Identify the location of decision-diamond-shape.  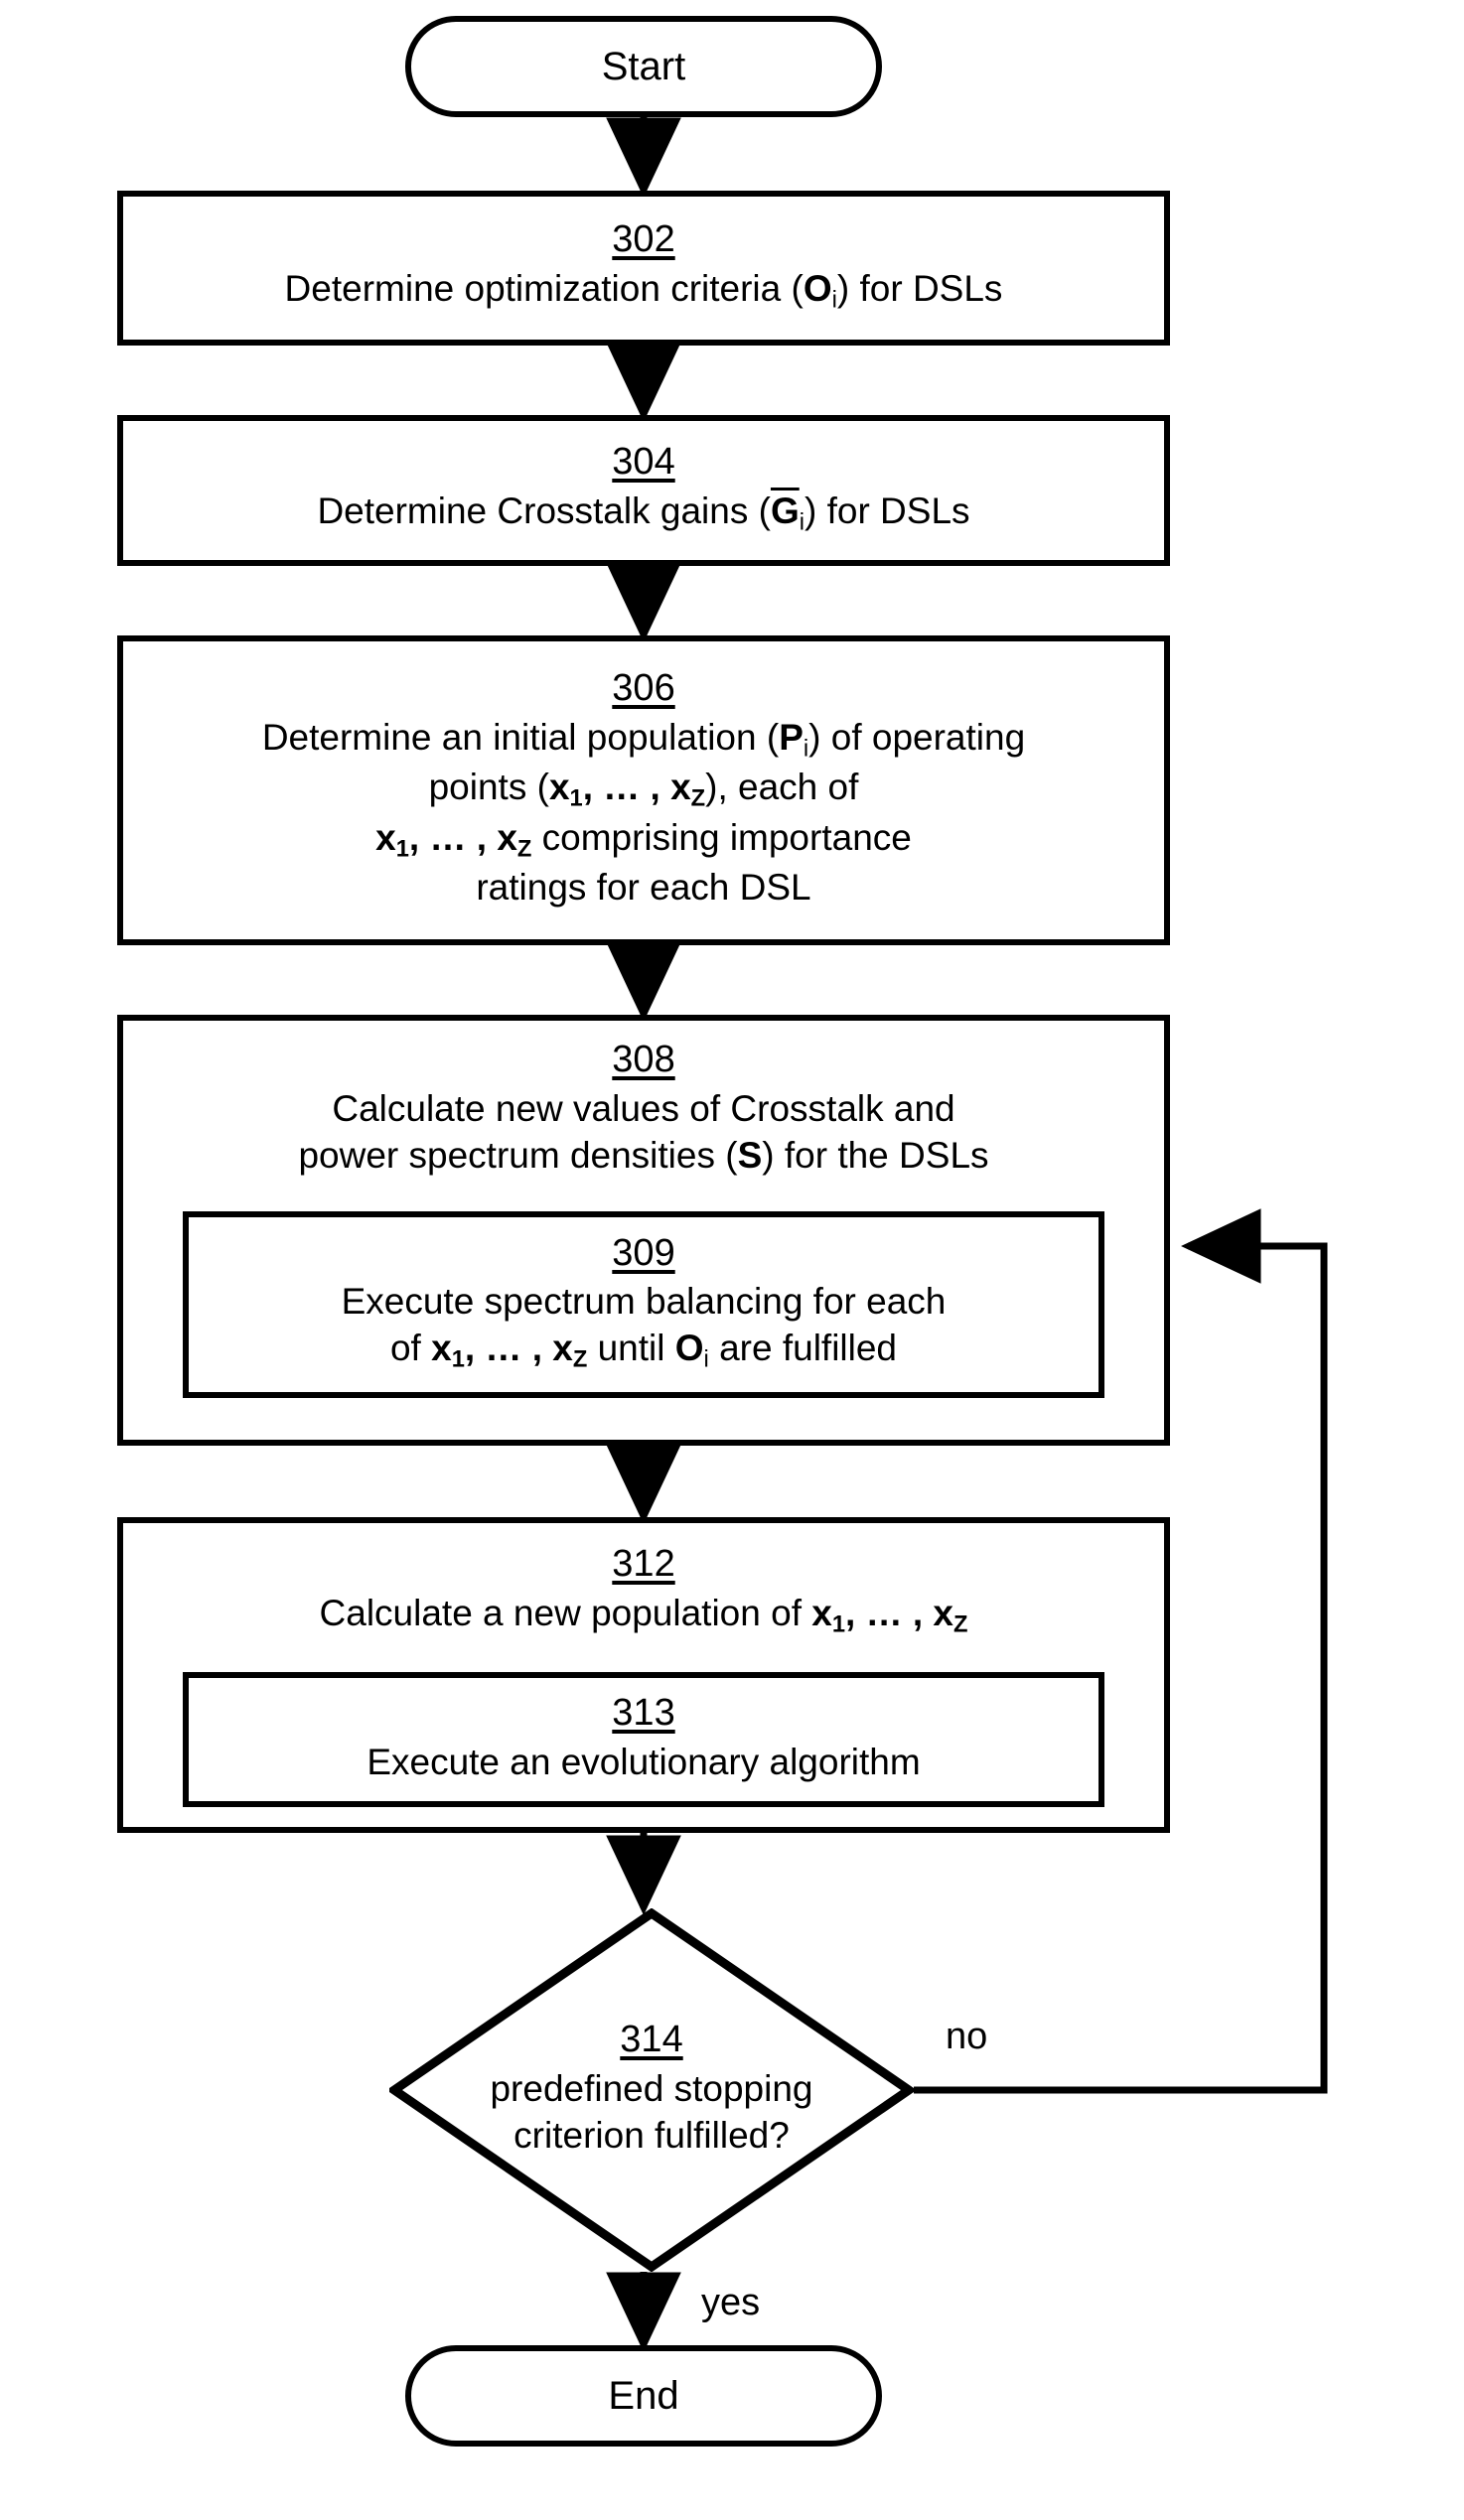
(651, 2090).